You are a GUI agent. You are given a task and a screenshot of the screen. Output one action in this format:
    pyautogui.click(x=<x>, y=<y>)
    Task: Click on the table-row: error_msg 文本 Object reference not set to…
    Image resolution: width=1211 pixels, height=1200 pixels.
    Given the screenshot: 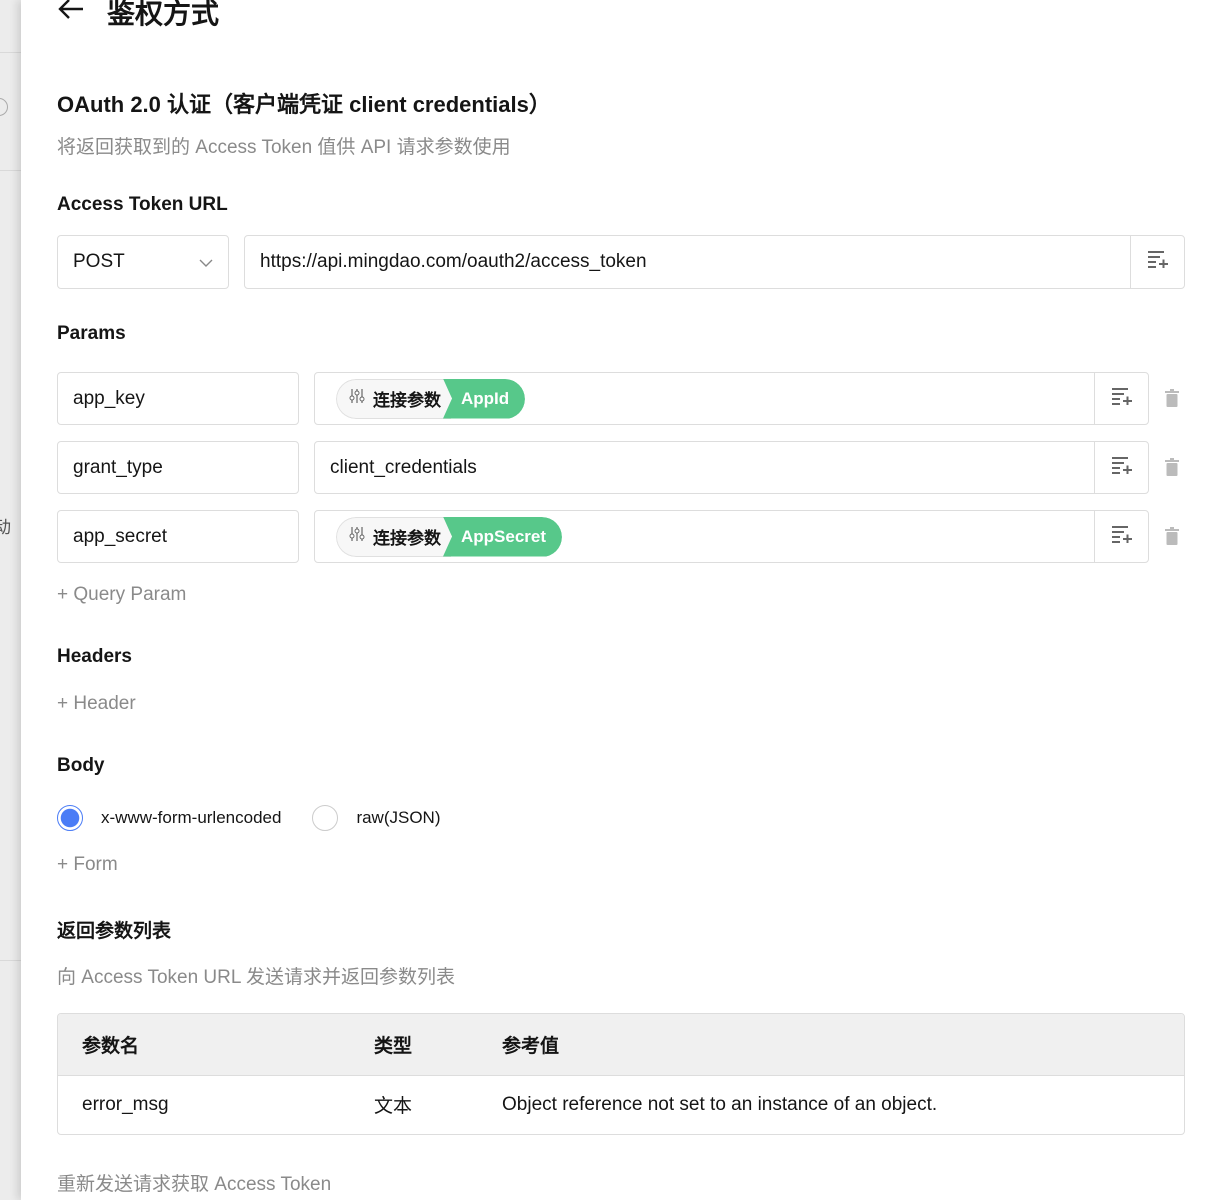 What is the action you would take?
    pyautogui.click(x=621, y=1104)
    